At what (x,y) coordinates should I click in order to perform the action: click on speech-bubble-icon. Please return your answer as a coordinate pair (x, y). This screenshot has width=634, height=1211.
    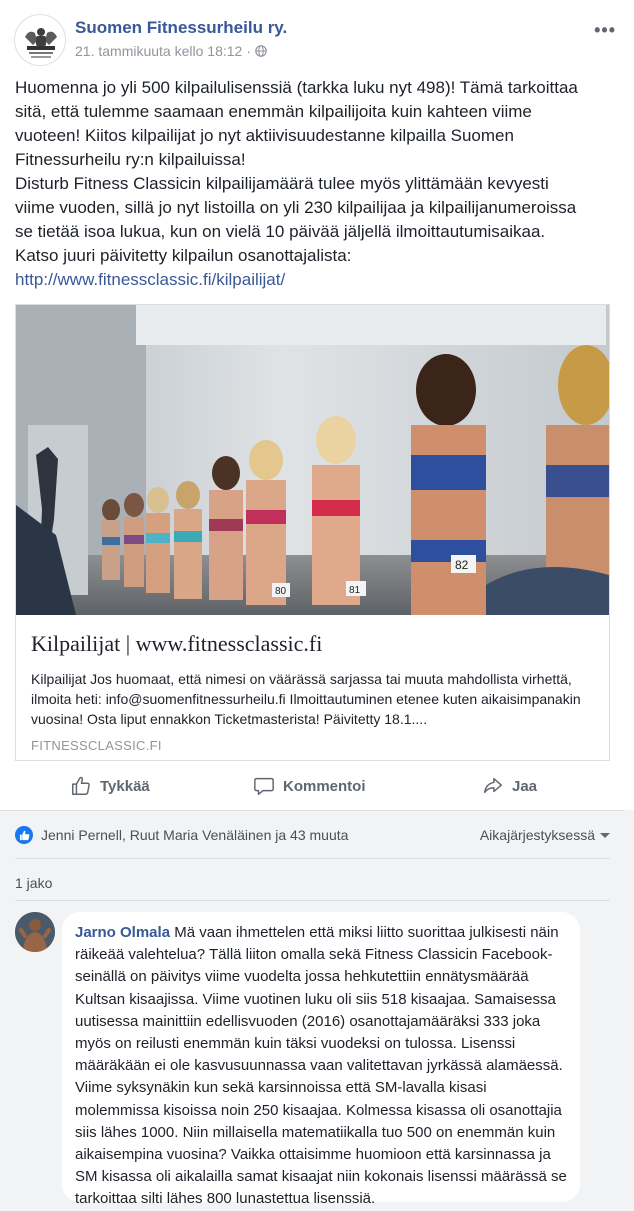
    Looking at the image, I should click on (264, 786).